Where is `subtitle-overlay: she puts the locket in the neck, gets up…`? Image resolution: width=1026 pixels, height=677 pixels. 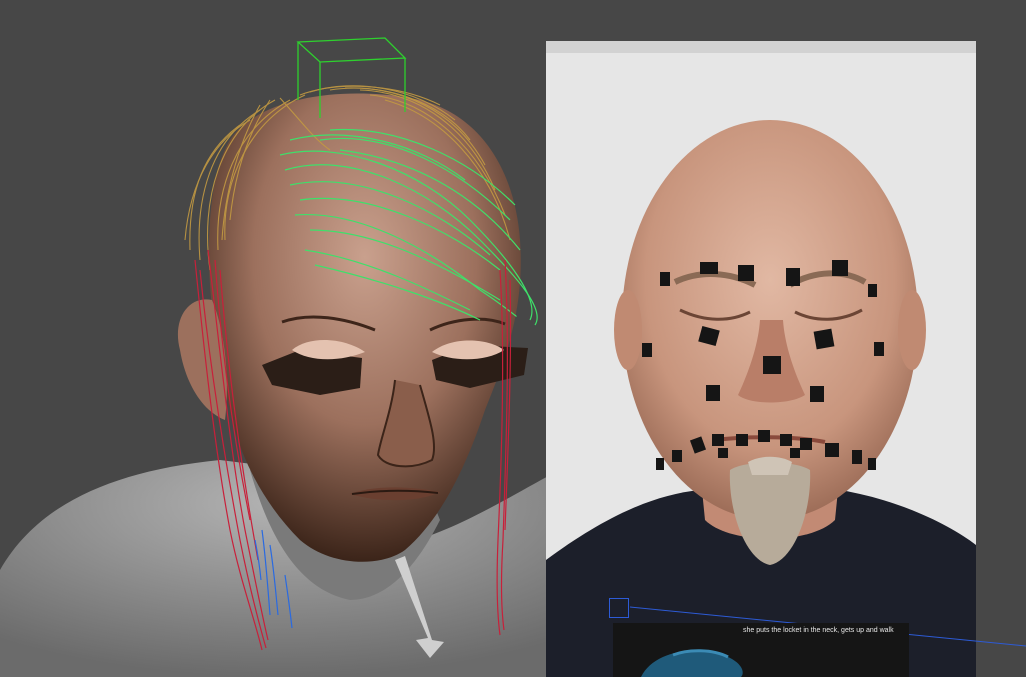
subtitle-overlay: she puts the locket in the neck, gets up… is located at coordinates (761, 650).